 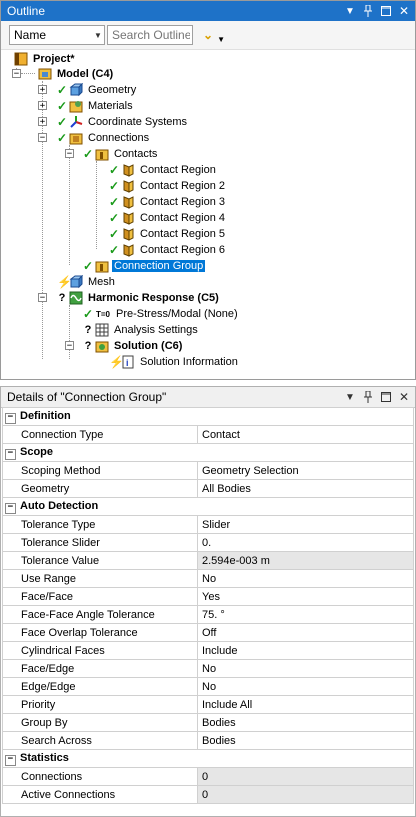 What do you see at coordinates (69, 346) in the screenshot?
I see `collapse-solution-icon: −` at bounding box center [69, 346].